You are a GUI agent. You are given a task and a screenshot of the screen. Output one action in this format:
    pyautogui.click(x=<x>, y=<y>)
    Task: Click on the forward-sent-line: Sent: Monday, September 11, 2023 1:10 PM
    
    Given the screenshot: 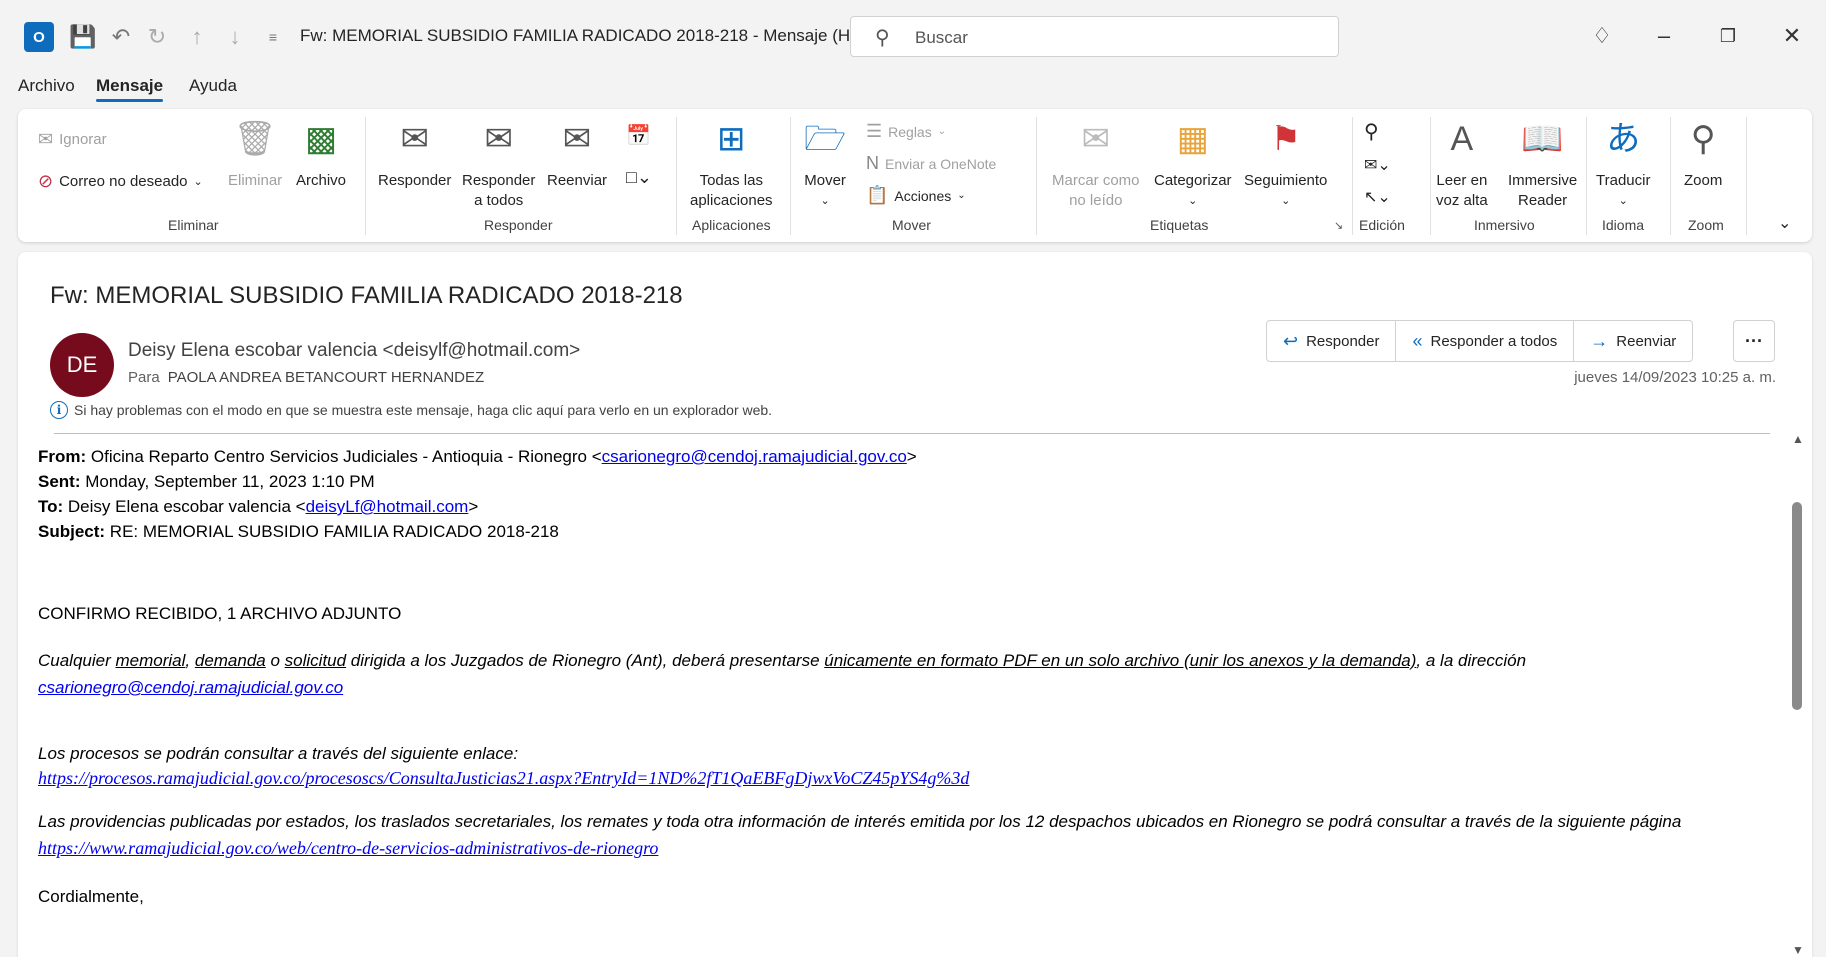 What is the action you would take?
    pyautogui.click(x=206, y=481)
    